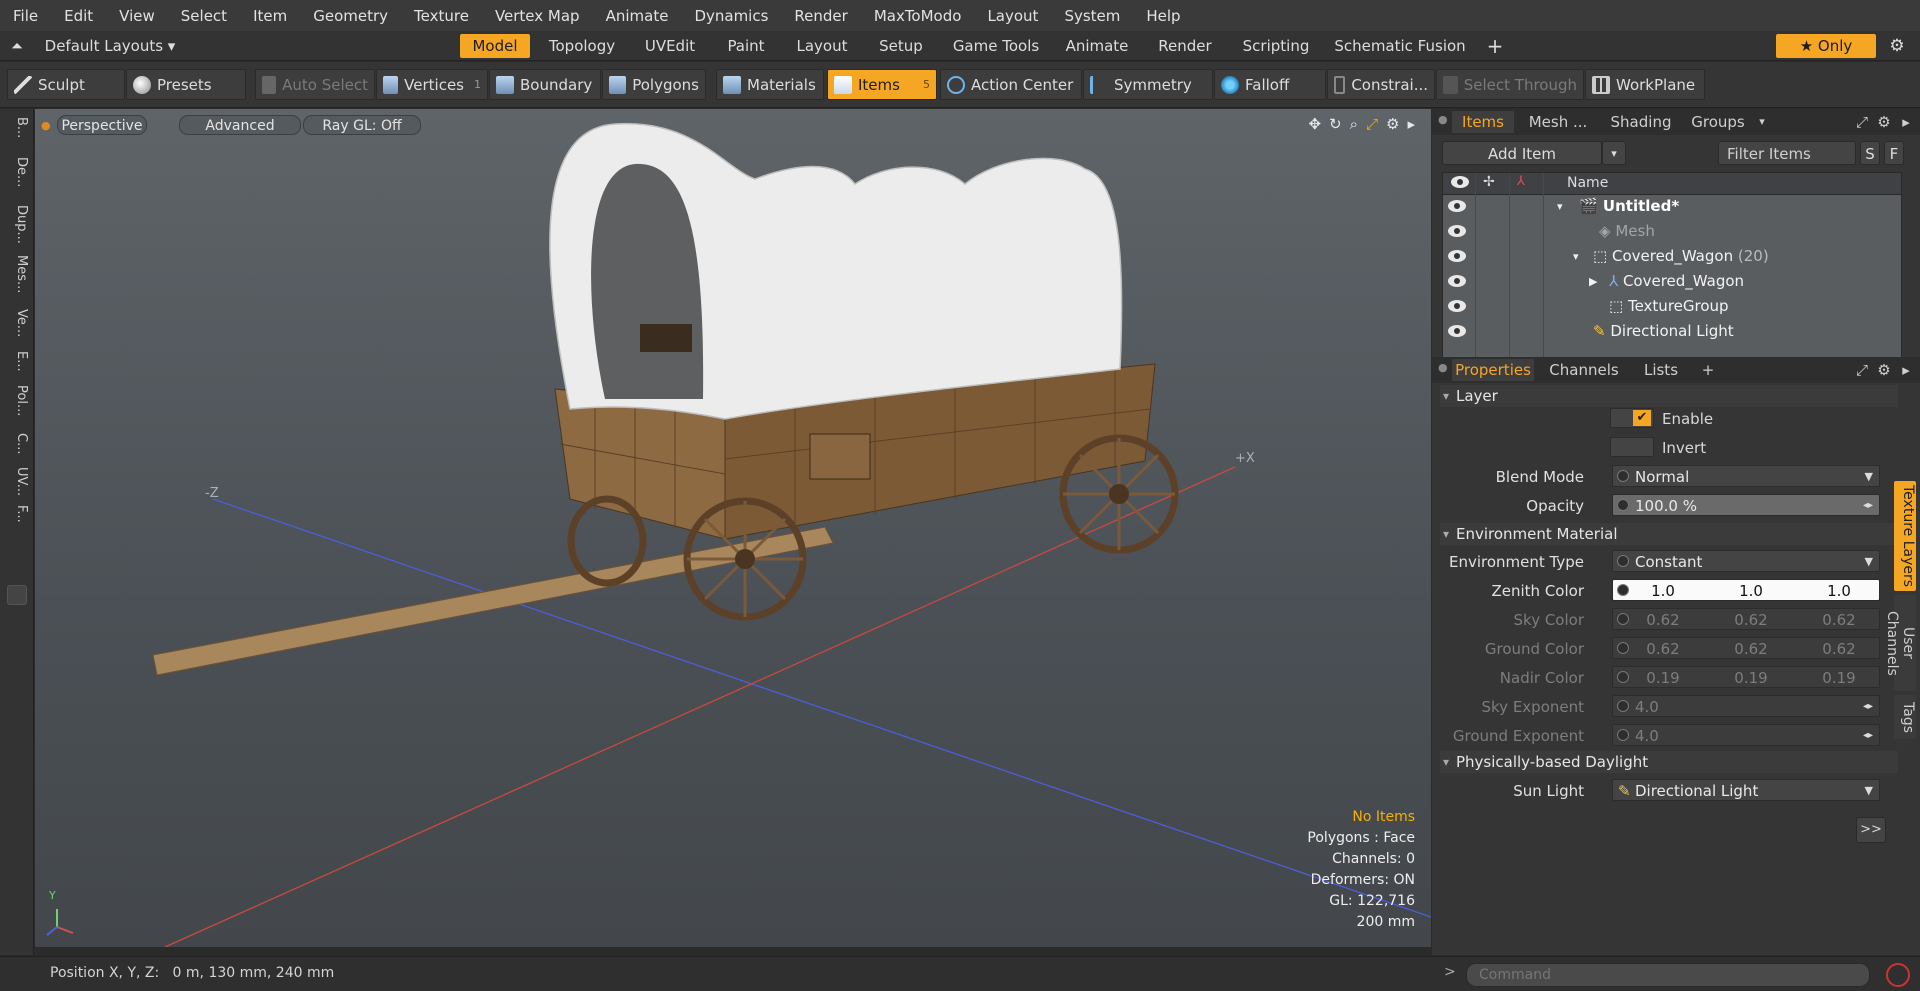 Image resolution: width=1920 pixels, height=991 pixels. What do you see at coordinates (110, 46) in the screenshot?
I see `layout-selector: Default Layouts ▾` at bounding box center [110, 46].